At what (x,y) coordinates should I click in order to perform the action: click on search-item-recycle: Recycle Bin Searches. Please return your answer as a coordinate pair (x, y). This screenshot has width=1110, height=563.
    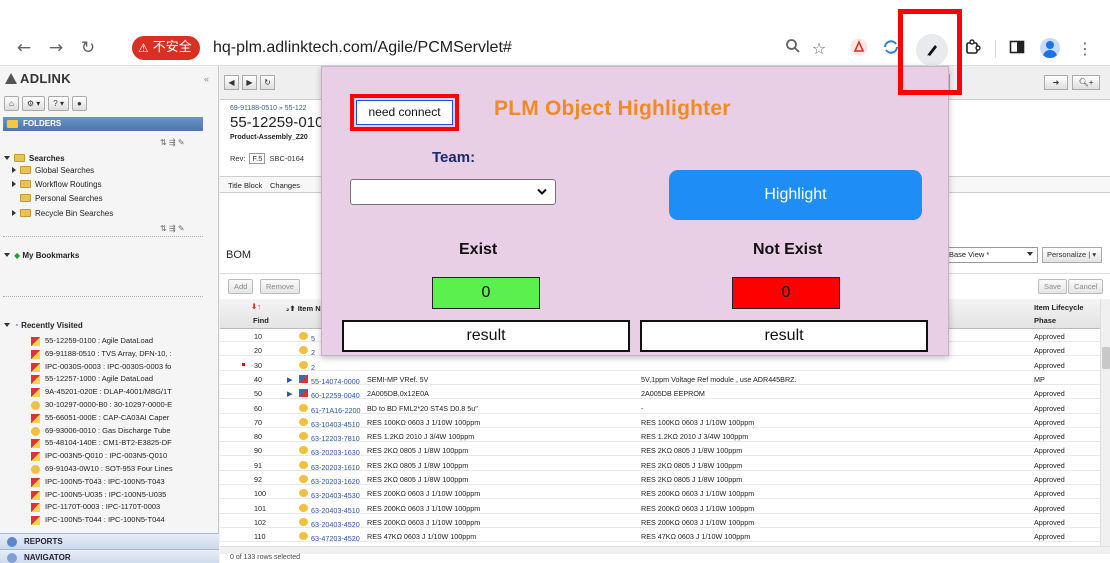
    Looking at the image, I should click on (62, 213).